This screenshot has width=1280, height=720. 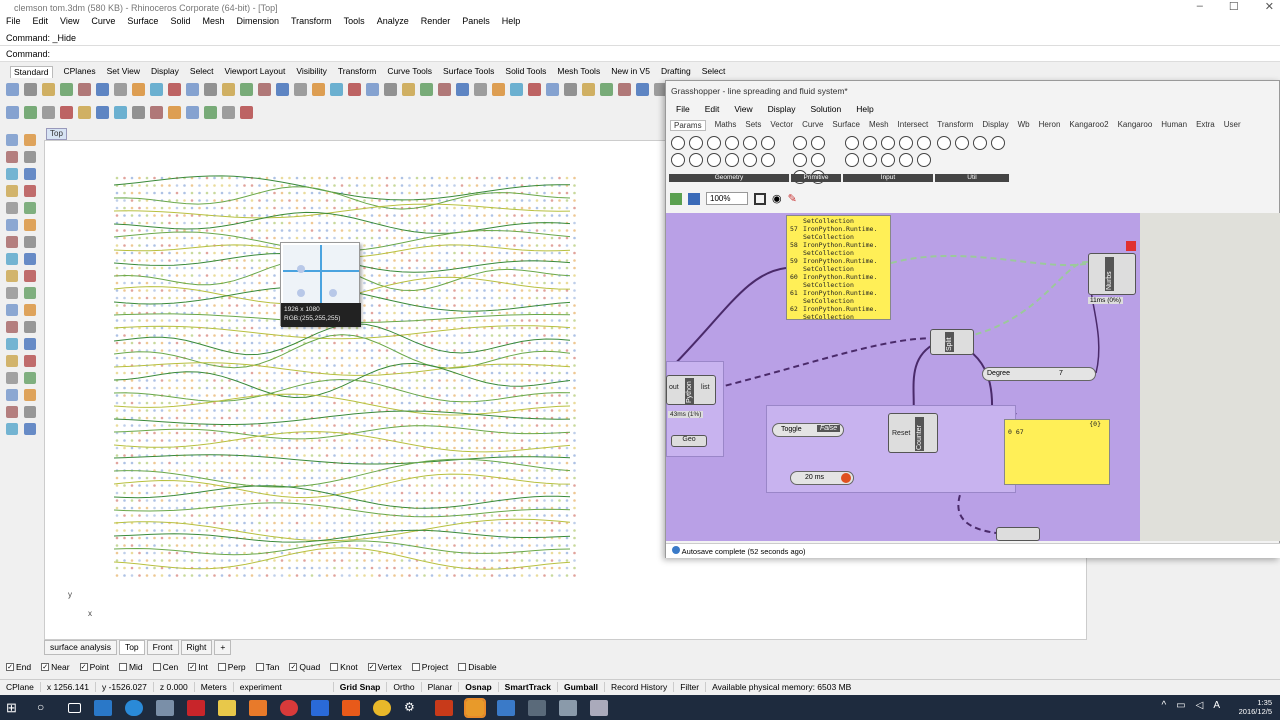 What do you see at coordinates (258, 707) in the screenshot?
I see `butterfly-icon` at bounding box center [258, 707].